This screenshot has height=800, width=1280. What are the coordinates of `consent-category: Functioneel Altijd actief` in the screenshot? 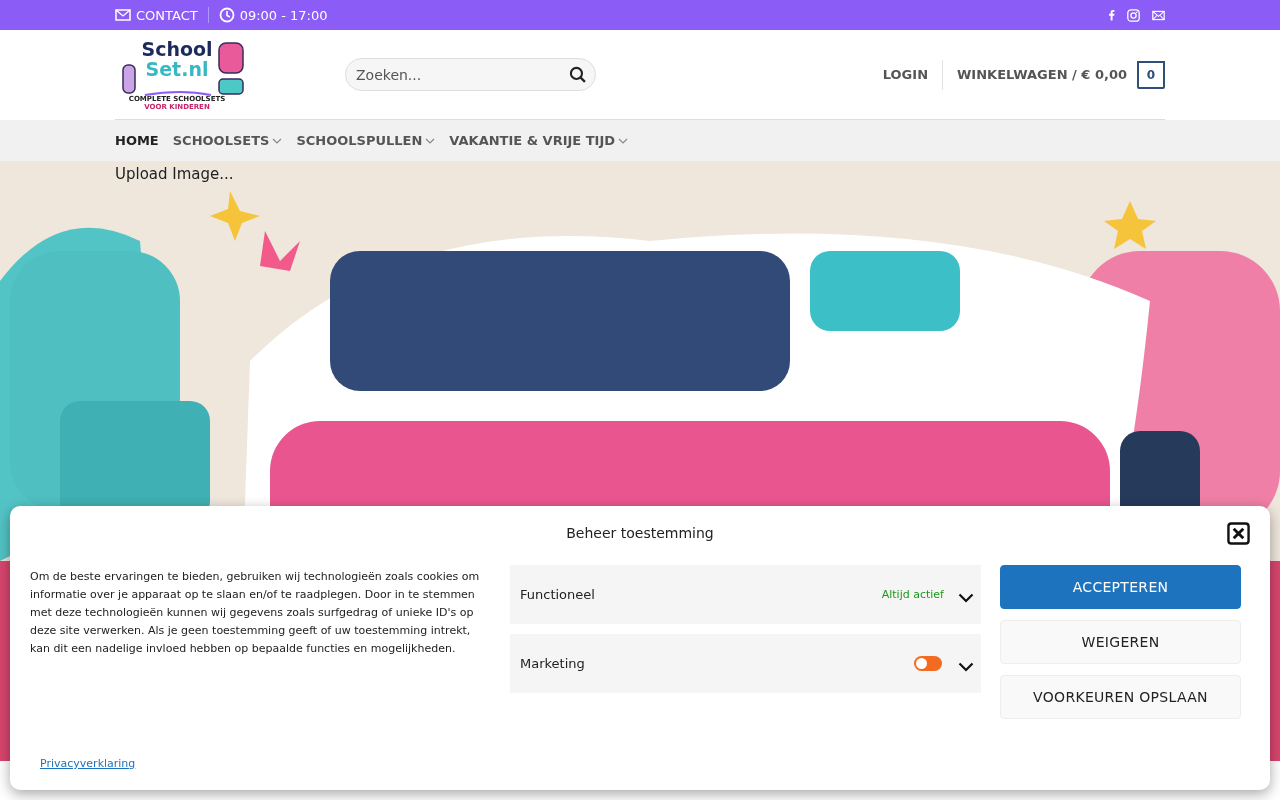 It's located at (745, 594).